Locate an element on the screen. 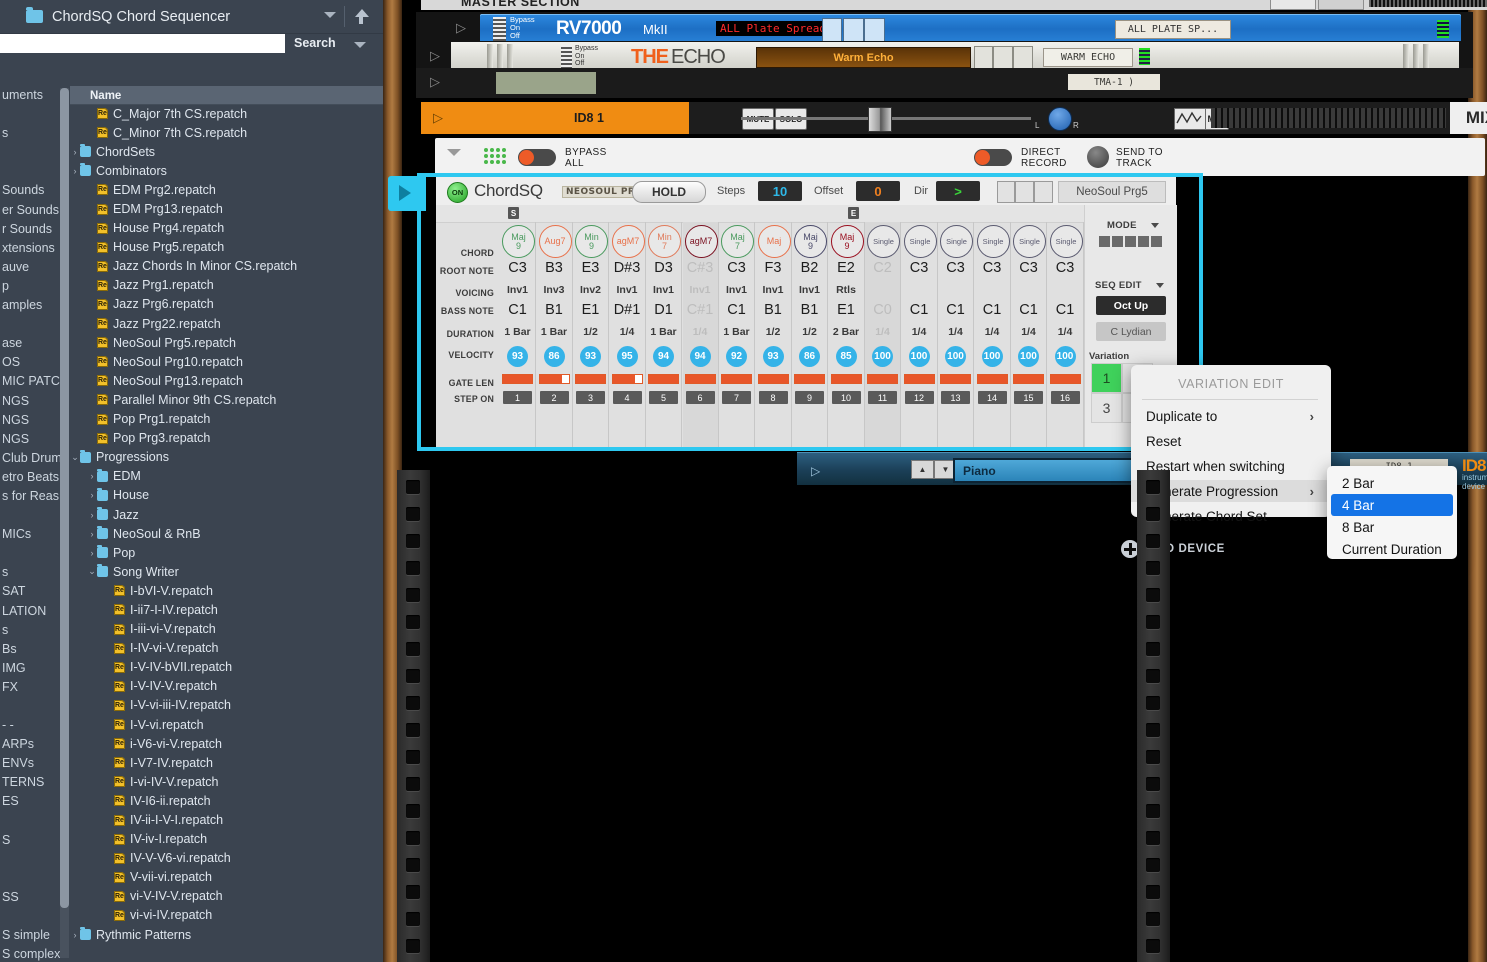  patch-row: i-V6-vi-V.repatch is located at coordinates (226, 743).